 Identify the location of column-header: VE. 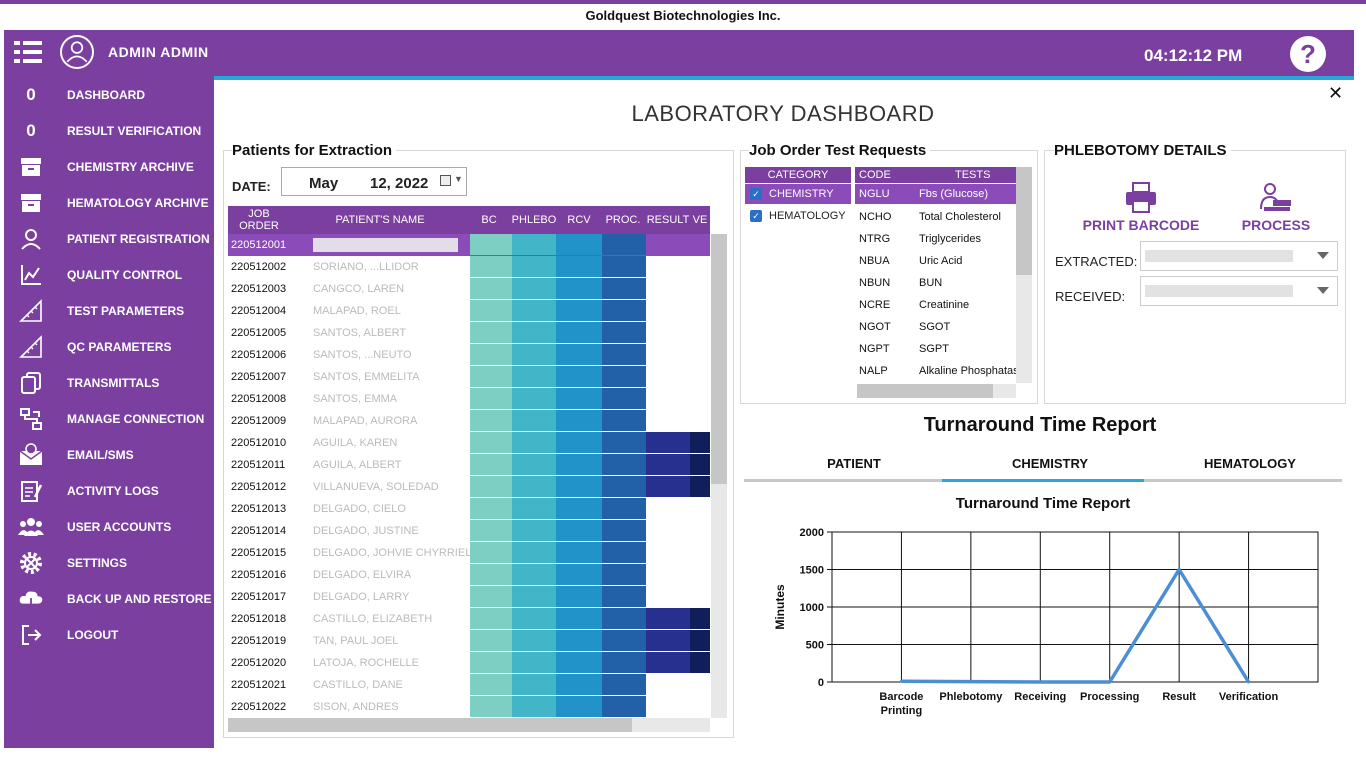
(700, 220).